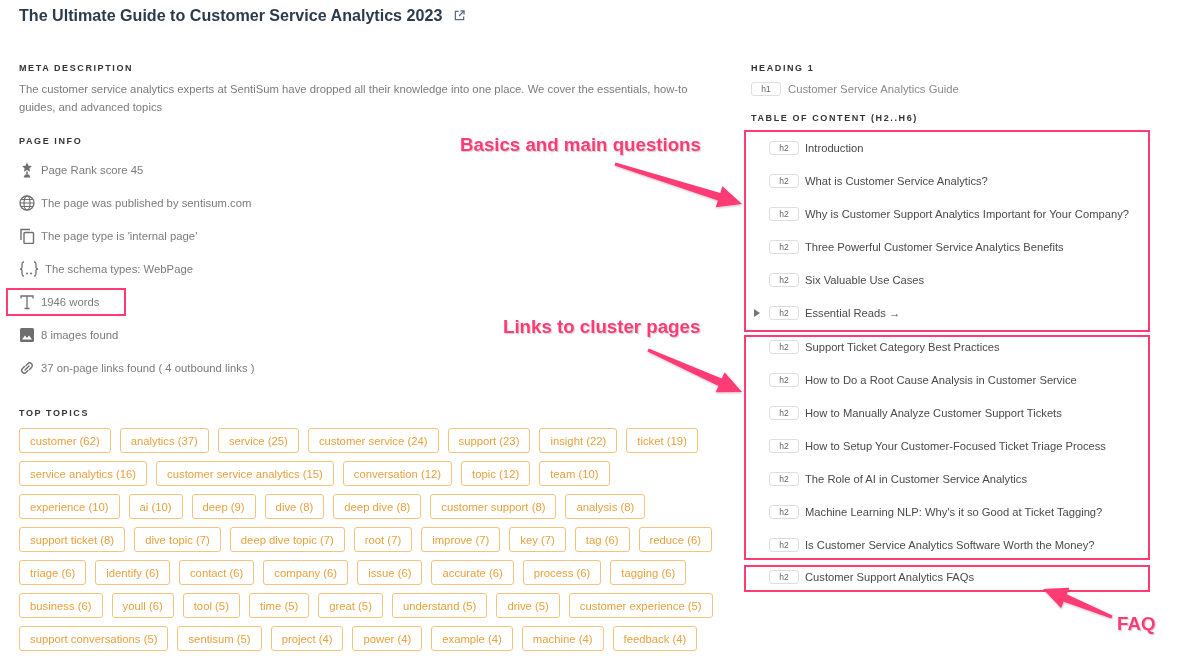 Image resolution: width=1200 pixels, height=657 pixels. I want to click on topic-tag: experience (10), so click(69, 506).